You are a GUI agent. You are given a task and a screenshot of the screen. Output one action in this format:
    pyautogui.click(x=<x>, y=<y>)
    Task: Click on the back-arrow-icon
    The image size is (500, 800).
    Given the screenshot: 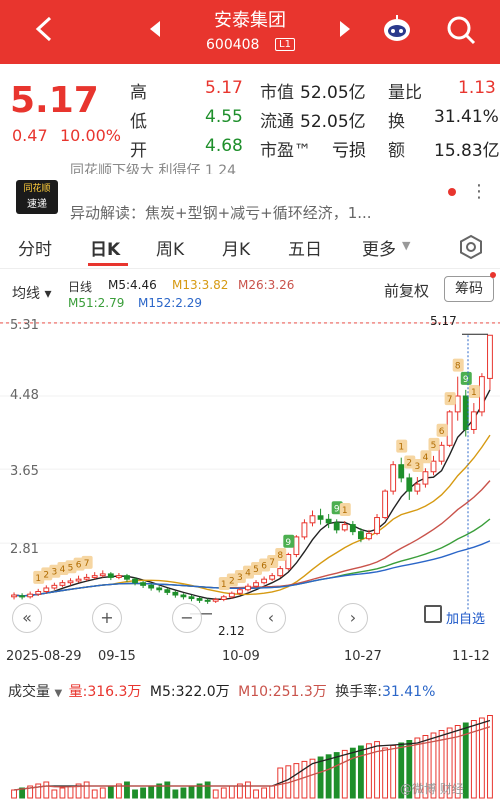 What is the action you would take?
    pyautogui.click(x=45, y=29)
    